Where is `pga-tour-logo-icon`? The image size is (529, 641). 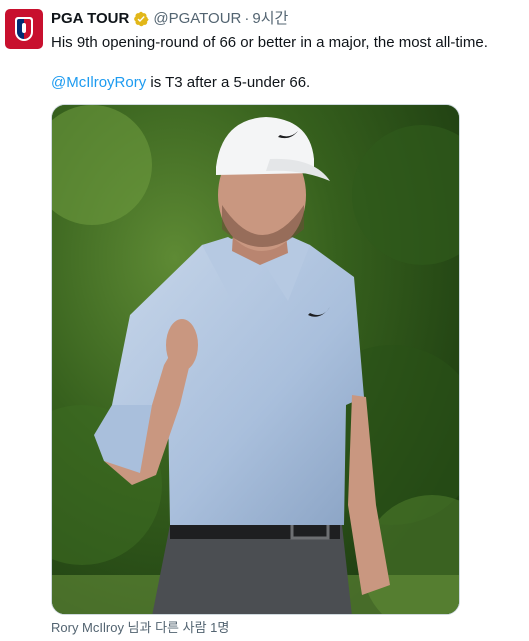 pga-tour-logo-icon is located at coordinates (24, 29).